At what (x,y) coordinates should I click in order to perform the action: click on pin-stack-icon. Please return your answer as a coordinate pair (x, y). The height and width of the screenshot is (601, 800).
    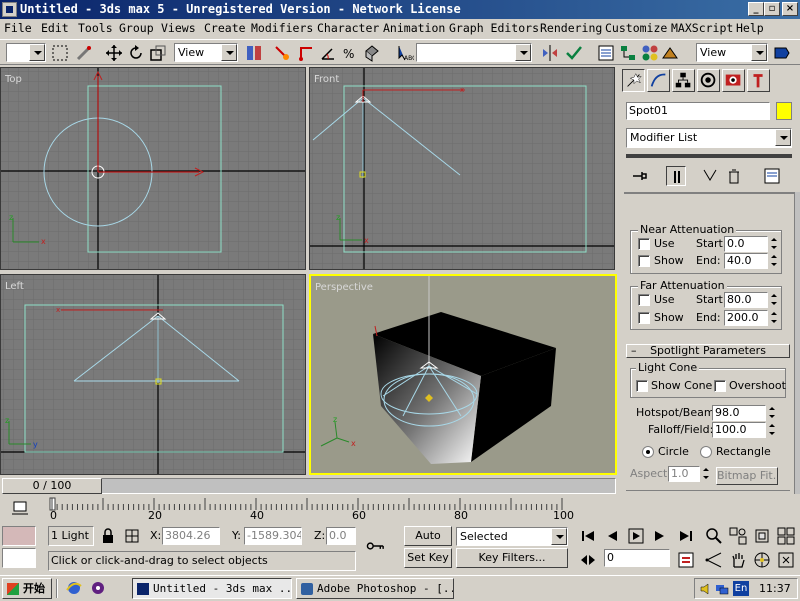
    Looking at the image, I should click on (640, 176).